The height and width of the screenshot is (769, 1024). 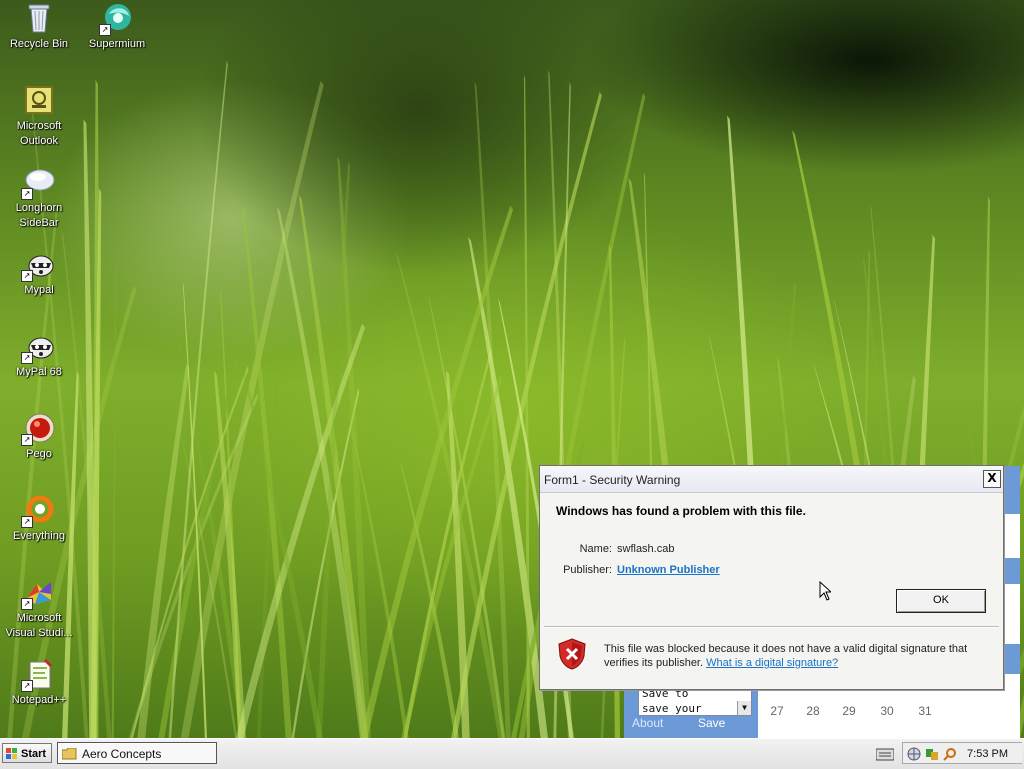 I want to click on windows-logo-icon, so click(x=11, y=753).